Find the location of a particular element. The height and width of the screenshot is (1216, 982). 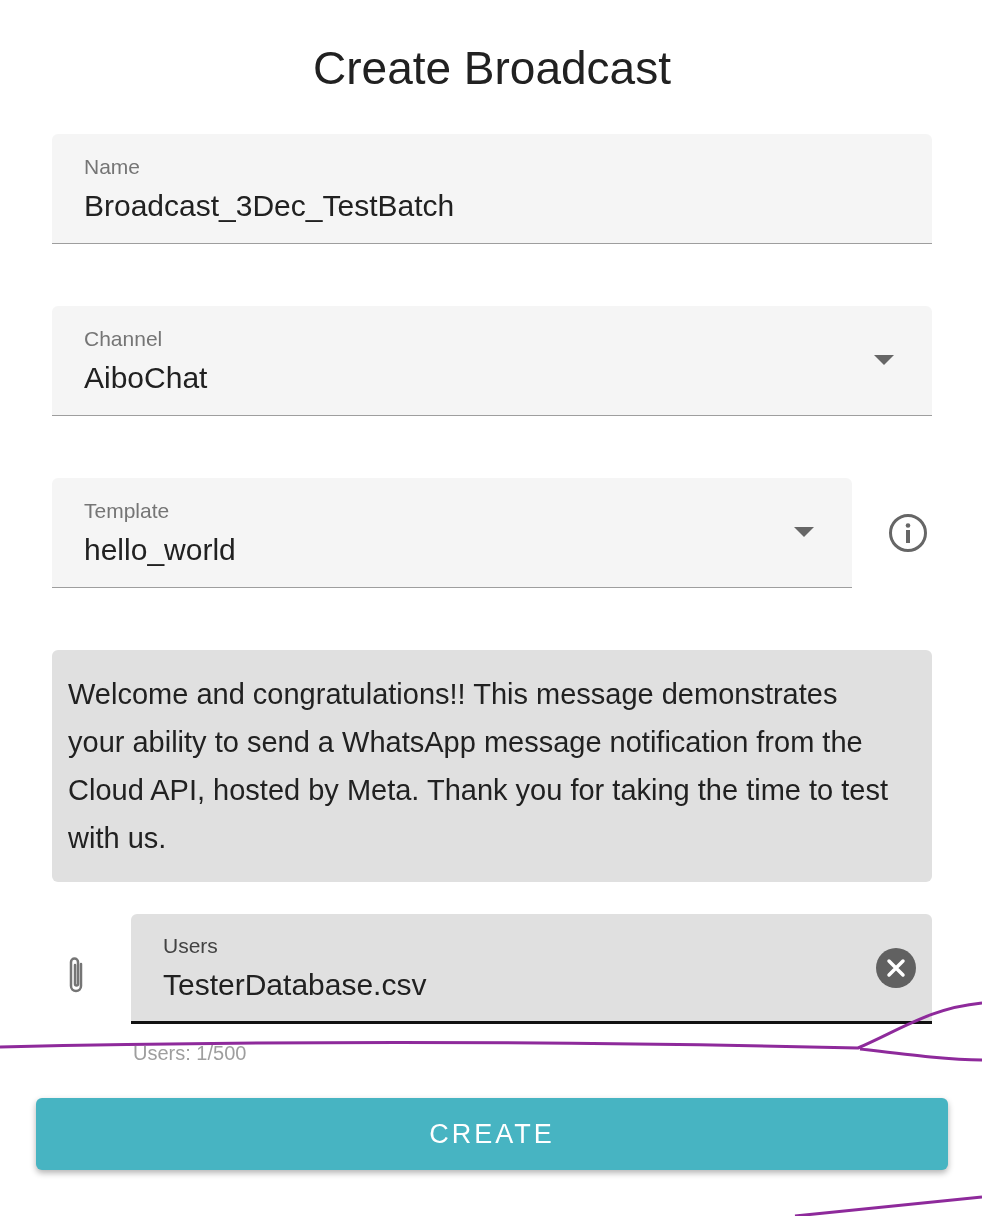

field-value: TesterDatabase.csv is located at coordinates (295, 984).